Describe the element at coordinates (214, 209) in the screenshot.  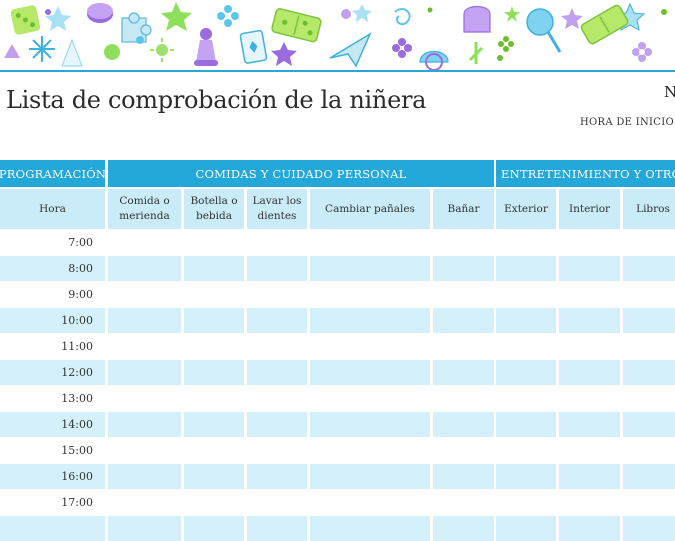
I see `column-header-botella: Botella o bebida` at that location.